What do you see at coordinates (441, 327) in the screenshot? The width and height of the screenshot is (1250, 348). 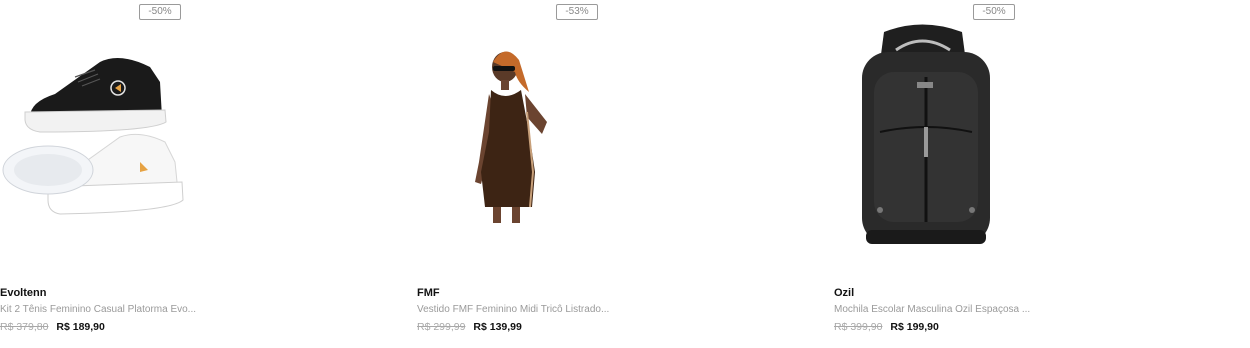 I see `old-price: R$ 299,99` at bounding box center [441, 327].